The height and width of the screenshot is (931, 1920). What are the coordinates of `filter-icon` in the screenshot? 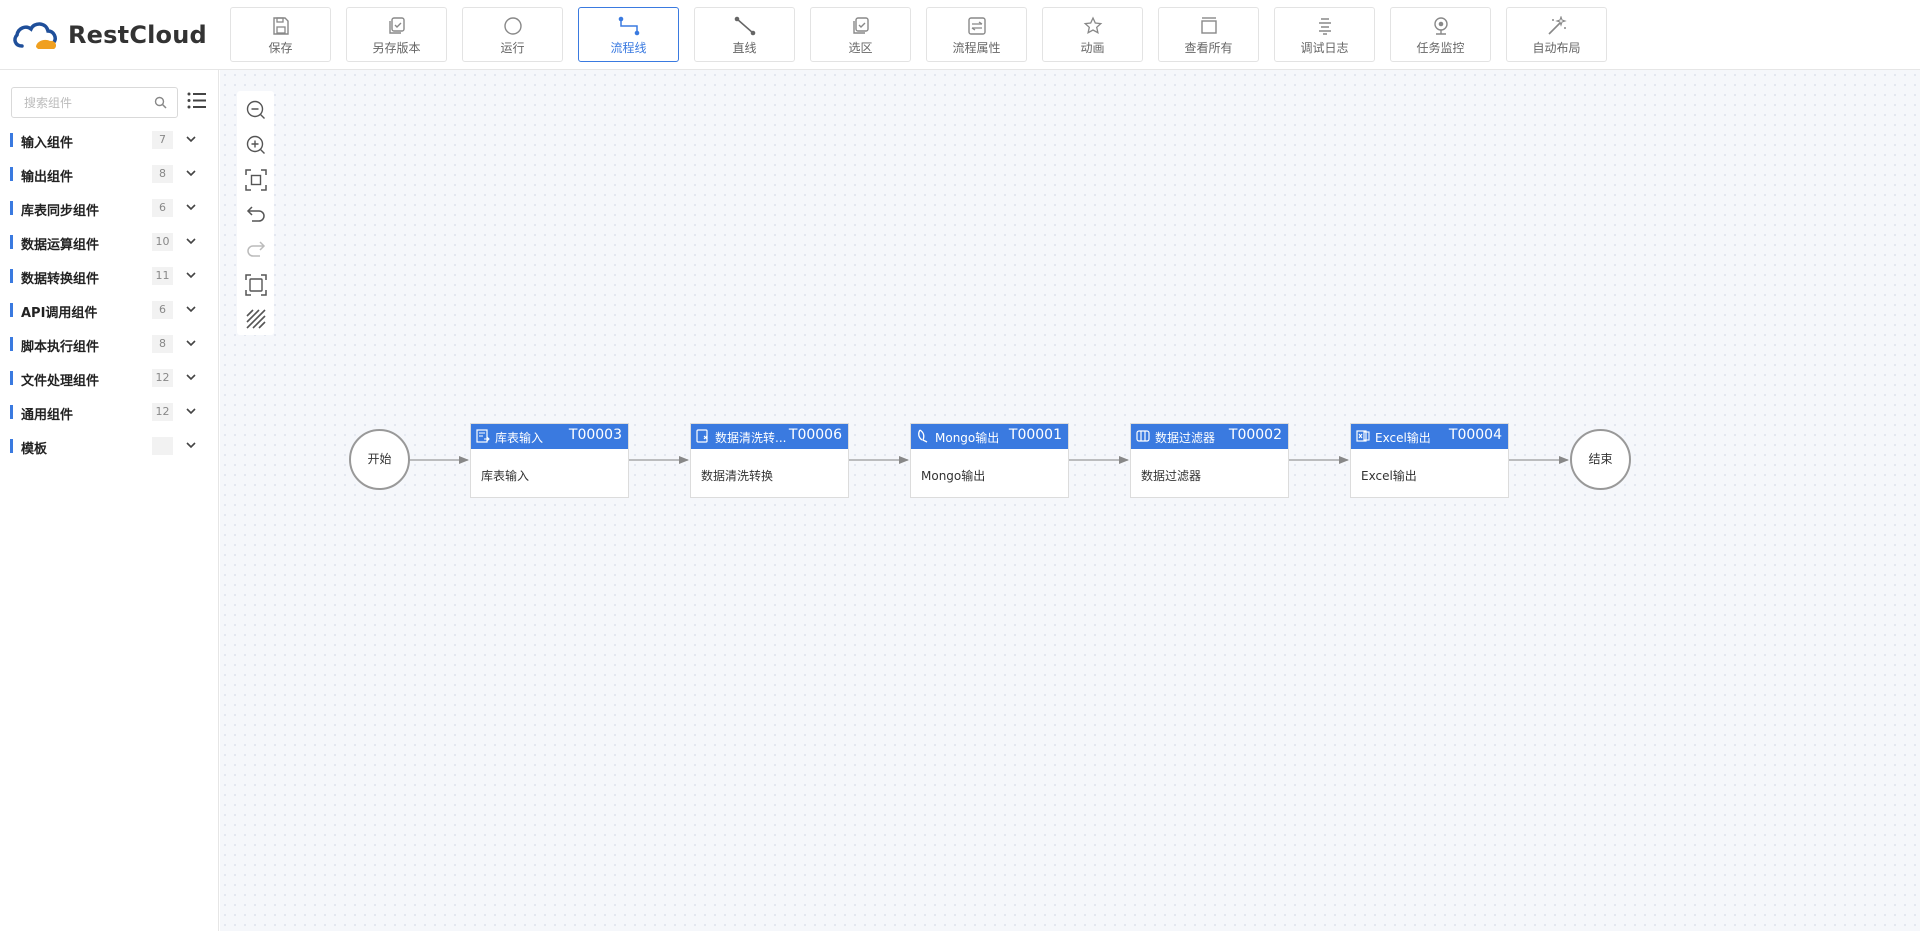 It's located at (1143, 436).